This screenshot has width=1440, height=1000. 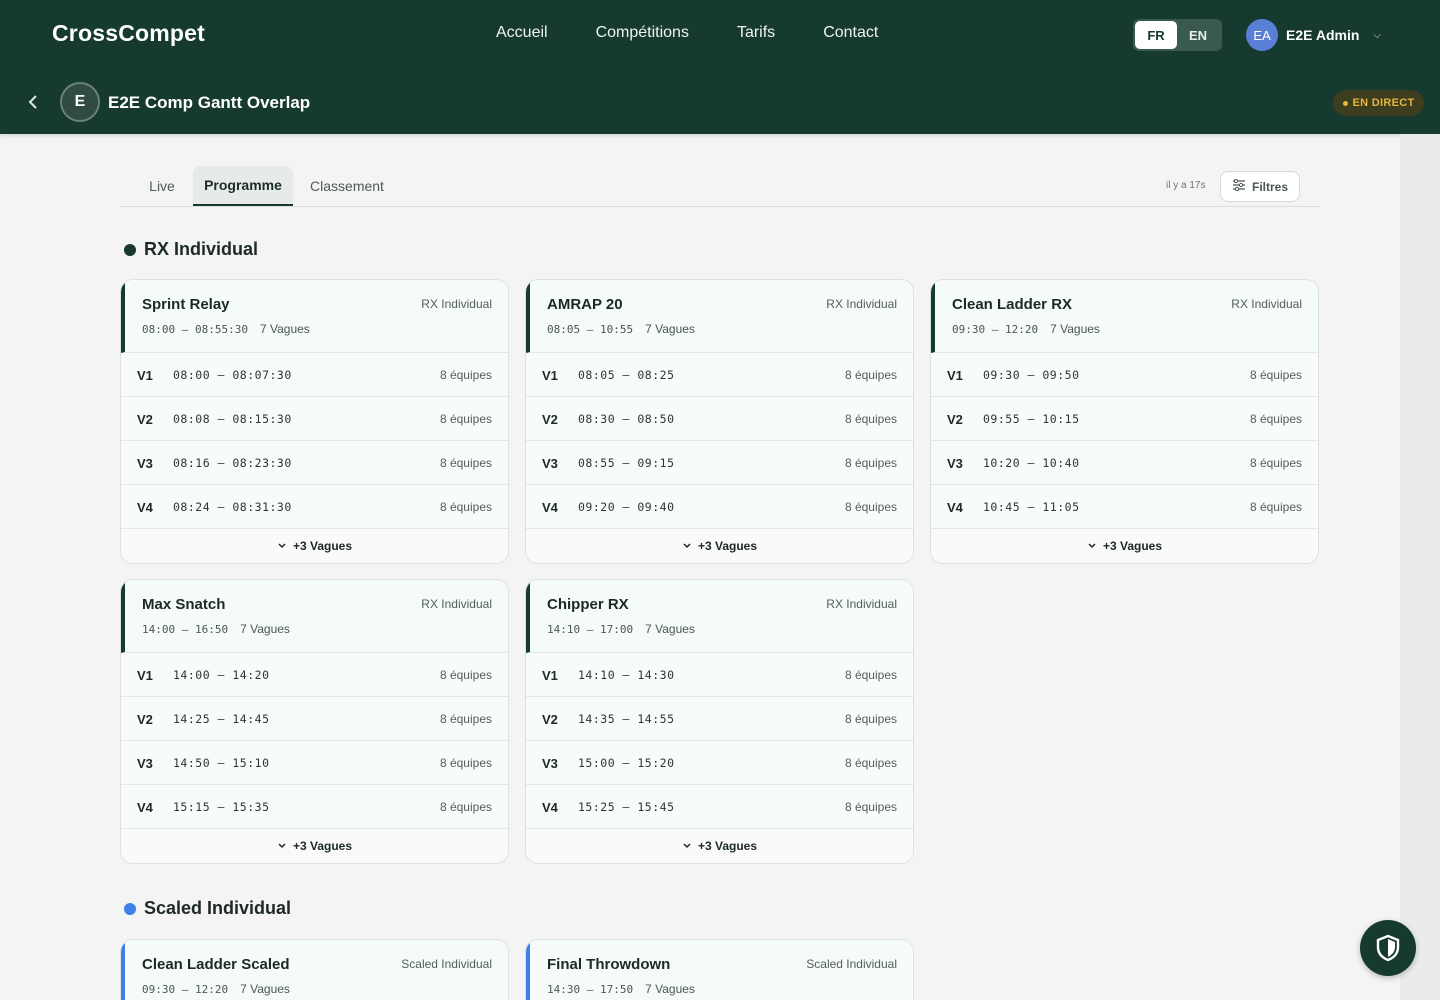 What do you see at coordinates (314, 375) in the screenshot?
I see `wave-row: V1 08:00 — 08:07:30 8 équipes` at bounding box center [314, 375].